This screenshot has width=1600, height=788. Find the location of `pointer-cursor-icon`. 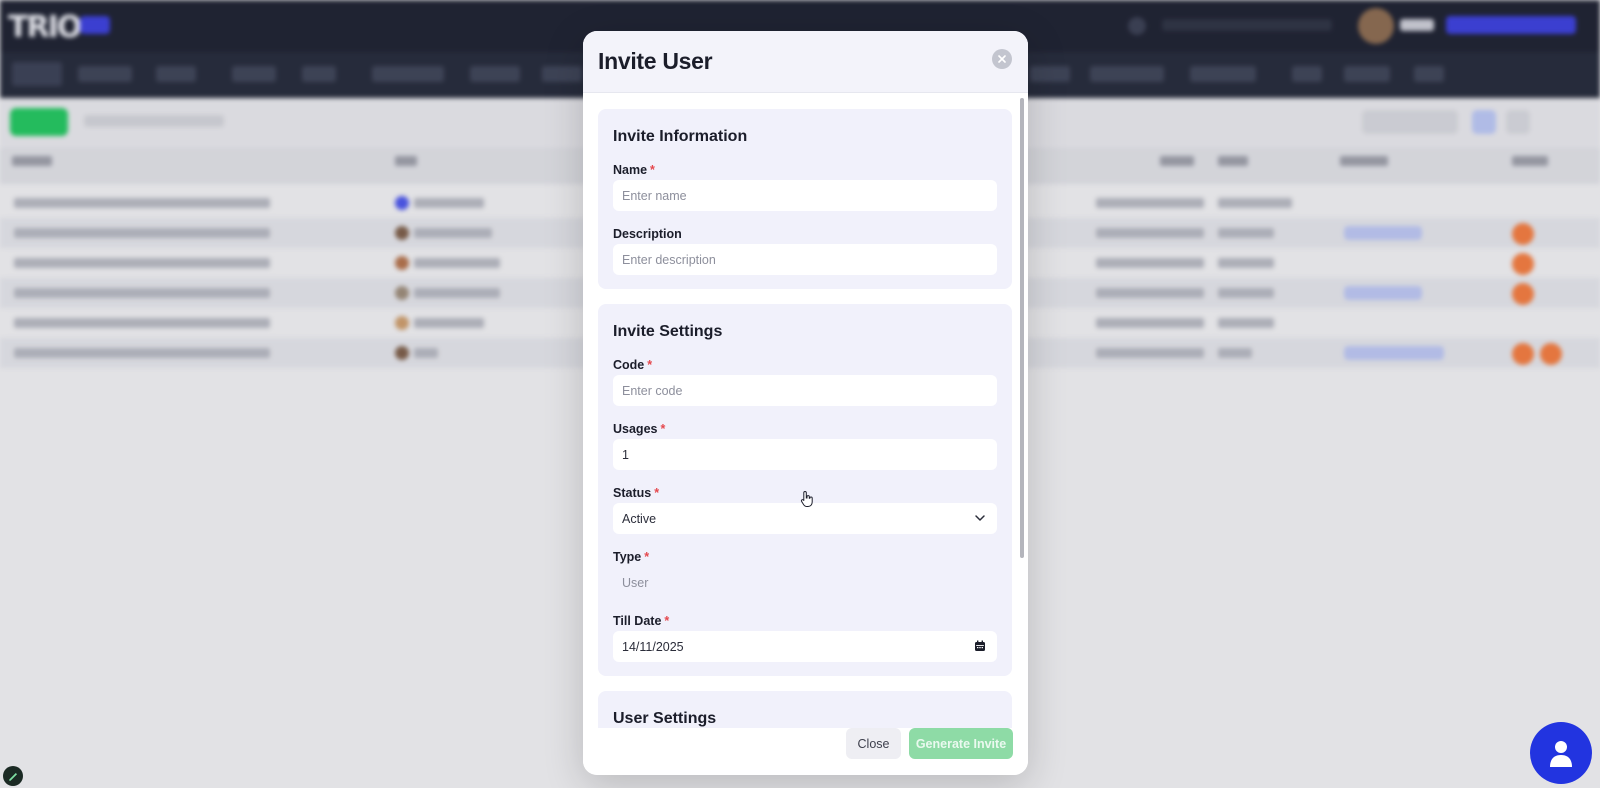

pointer-cursor-icon is located at coordinates (806, 498).